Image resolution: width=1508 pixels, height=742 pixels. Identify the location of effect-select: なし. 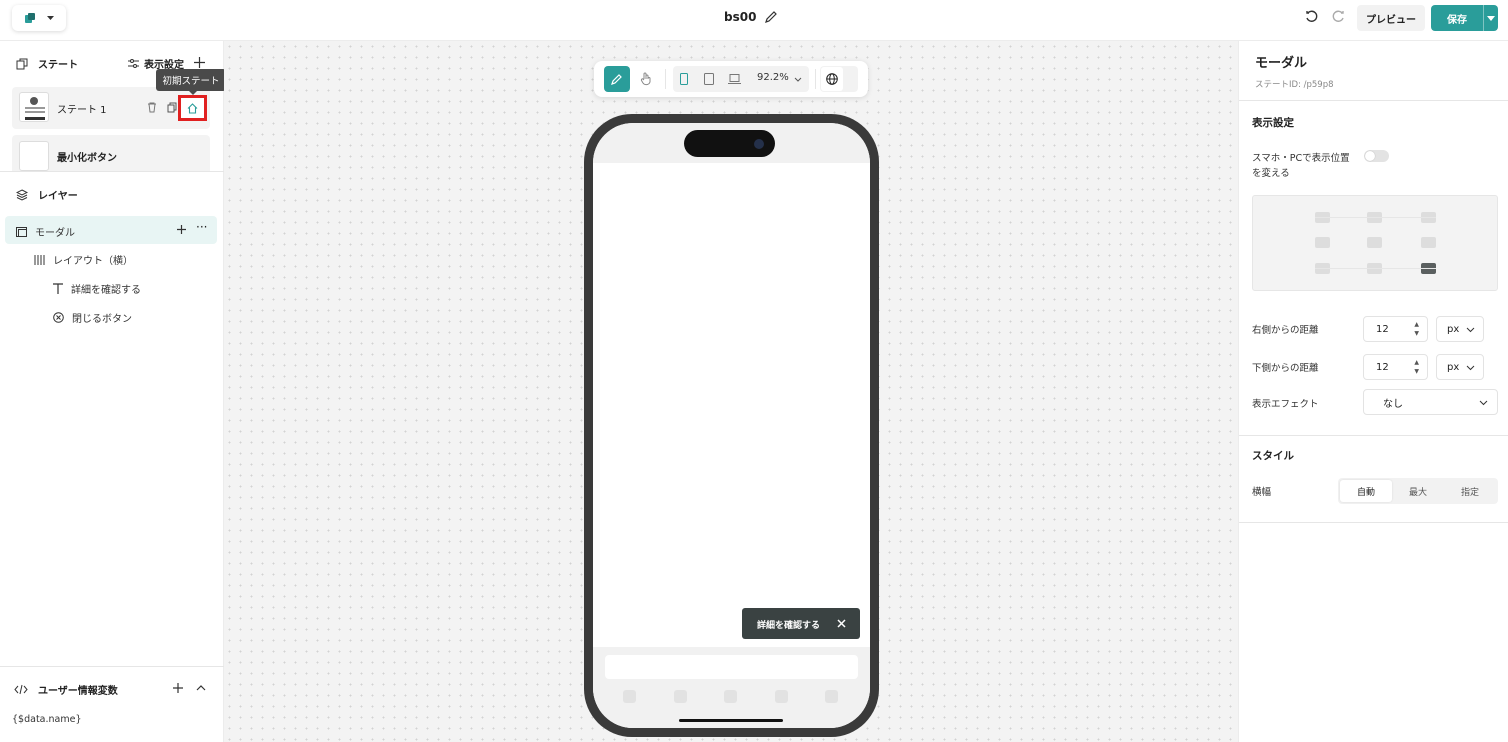
(1430, 402).